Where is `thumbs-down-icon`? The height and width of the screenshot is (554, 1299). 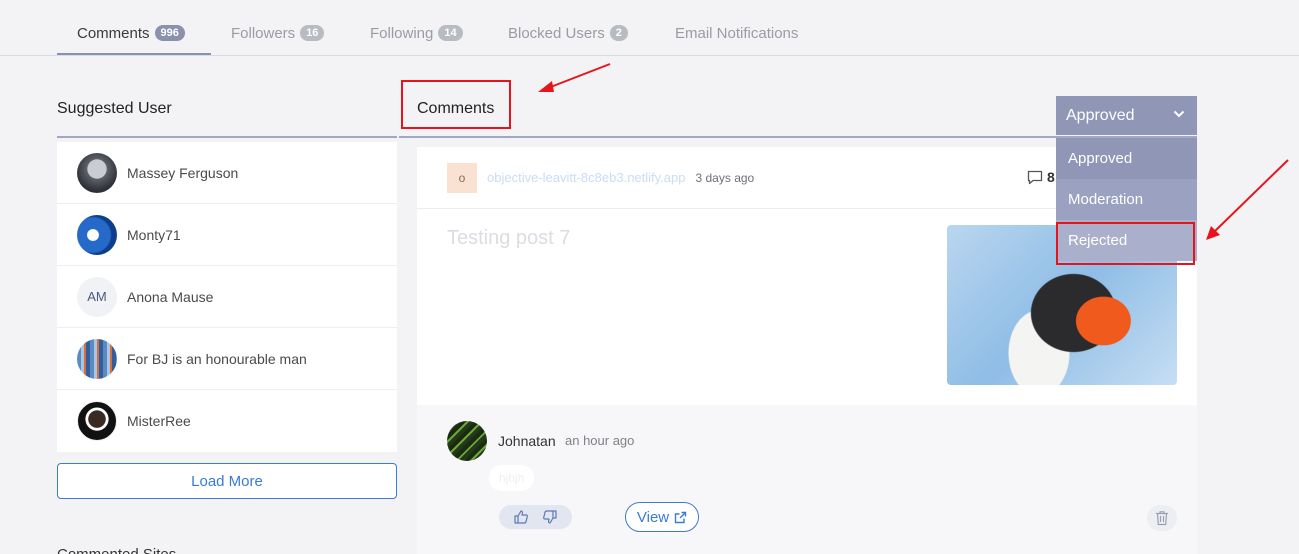
thumbs-down-icon is located at coordinates (550, 517).